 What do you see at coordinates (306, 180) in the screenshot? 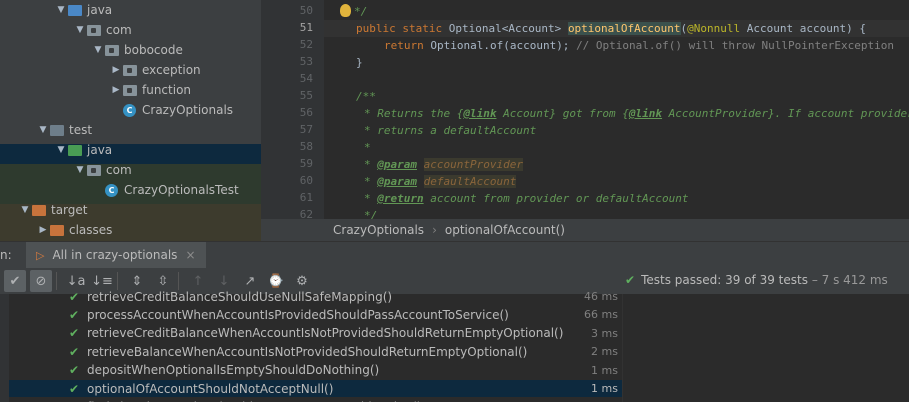
I see `line-number: 60` at bounding box center [306, 180].